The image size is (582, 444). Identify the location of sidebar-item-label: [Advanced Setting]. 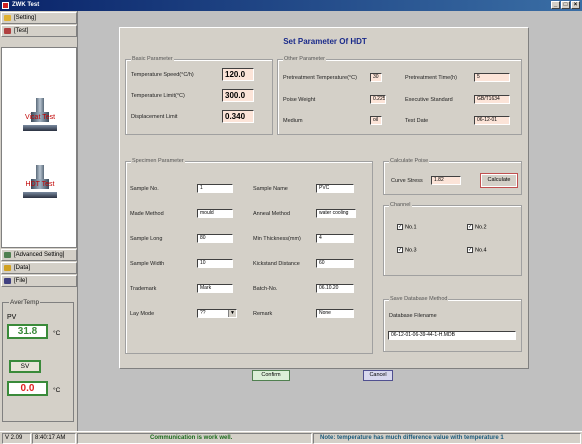
(39, 255).